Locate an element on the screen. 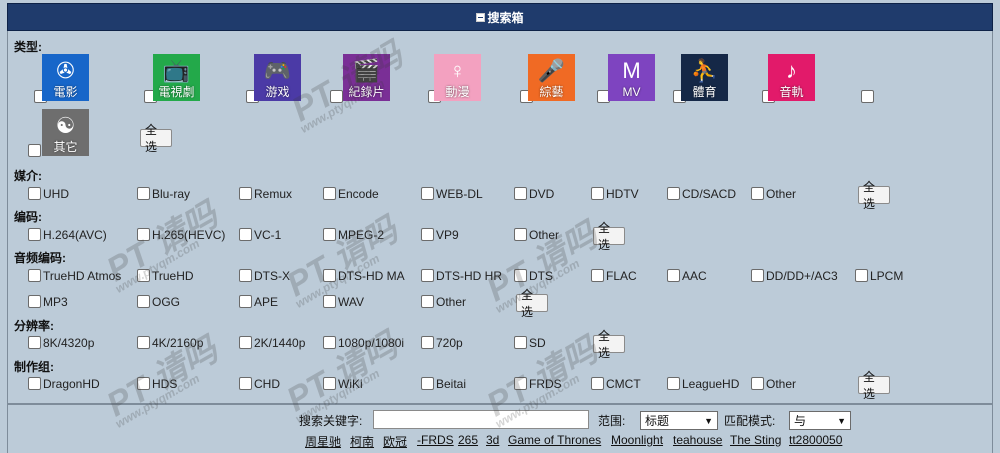 This screenshot has height=453, width=1000. audio-option-label: DTS-HD HR is located at coordinates (469, 276).